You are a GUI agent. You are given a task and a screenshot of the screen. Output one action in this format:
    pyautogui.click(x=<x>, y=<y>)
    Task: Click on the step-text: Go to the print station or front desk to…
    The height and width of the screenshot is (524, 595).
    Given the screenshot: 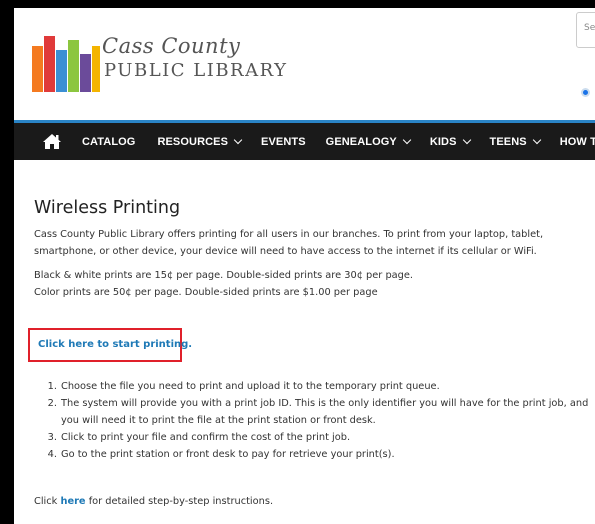 What is the action you would take?
    pyautogui.click(x=228, y=454)
    